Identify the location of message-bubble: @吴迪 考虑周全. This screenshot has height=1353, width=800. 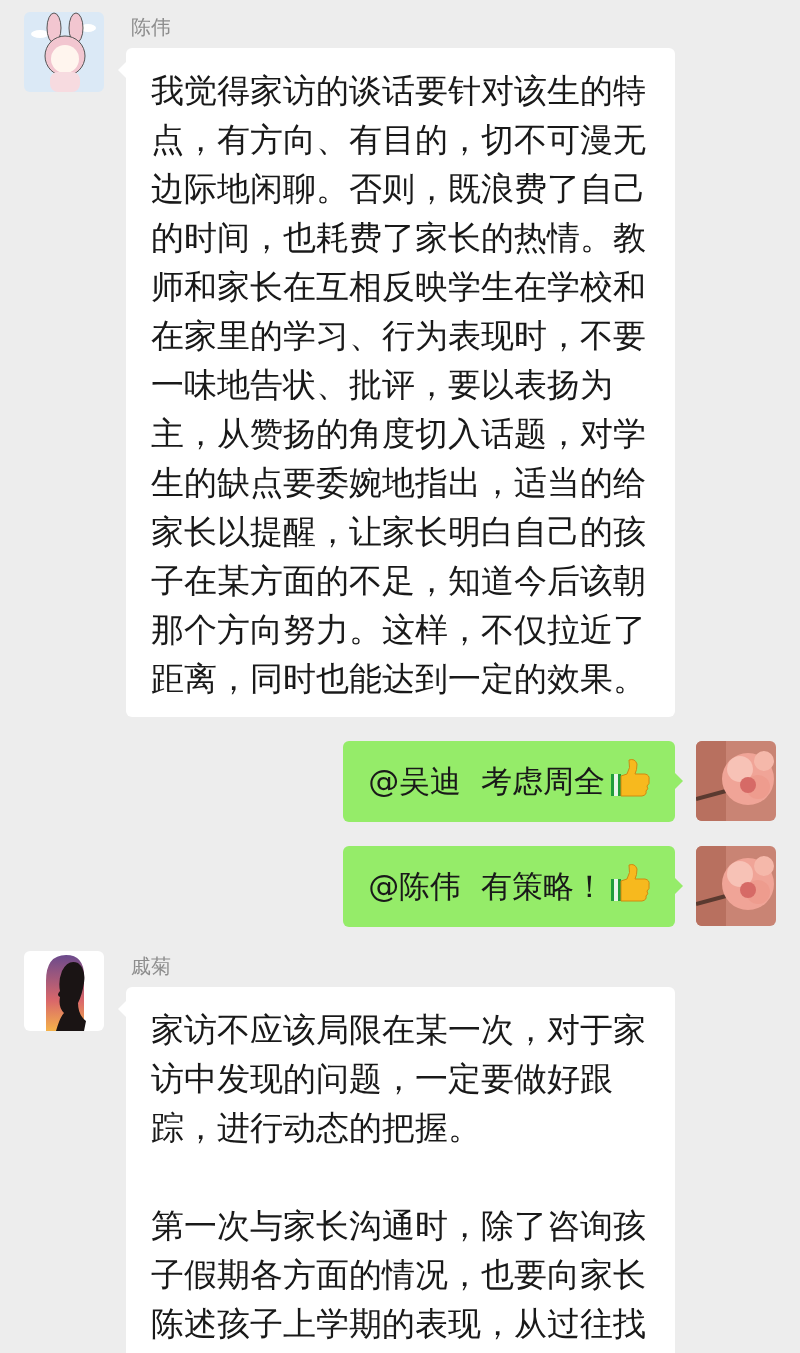
(509, 781).